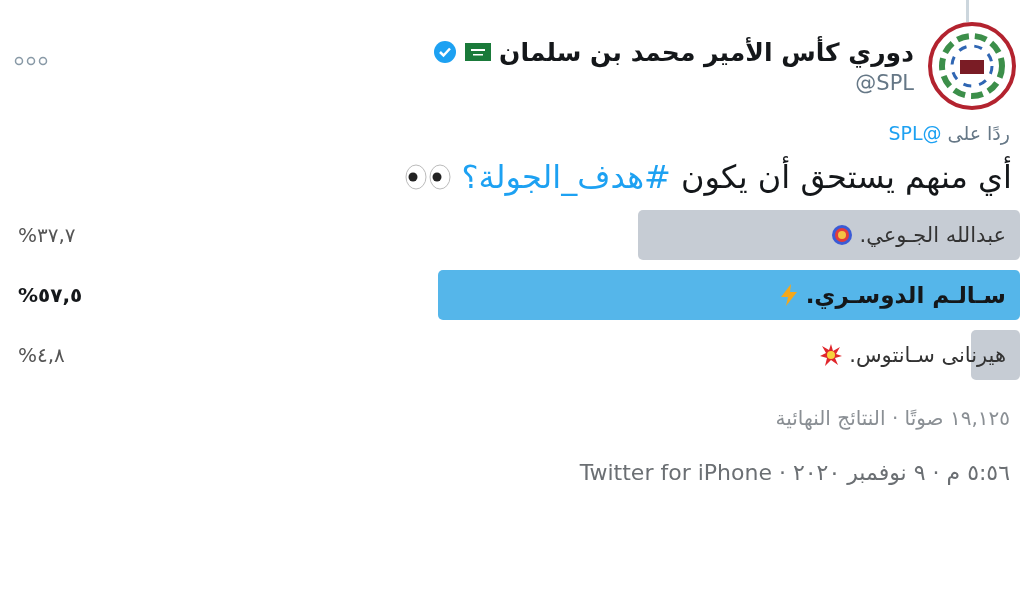  What do you see at coordinates (831, 355) in the screenshot?
I see `explosion-icon` at bounding box center [831, 355].